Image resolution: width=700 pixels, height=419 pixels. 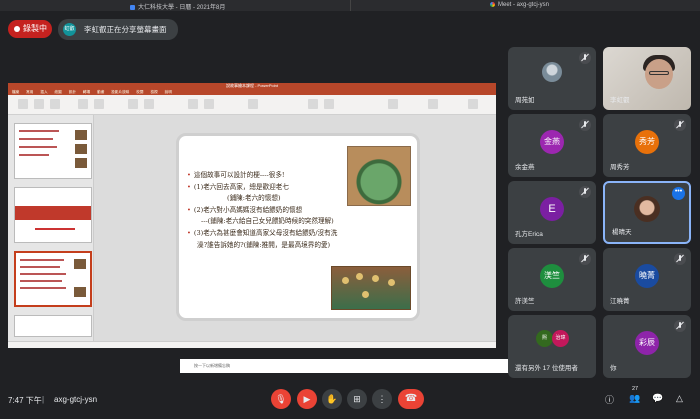 What do you see at coordinates (525, 301) in the screenshot?
I see `participant-name: 許渼竺` at bounding box center [525, 301].